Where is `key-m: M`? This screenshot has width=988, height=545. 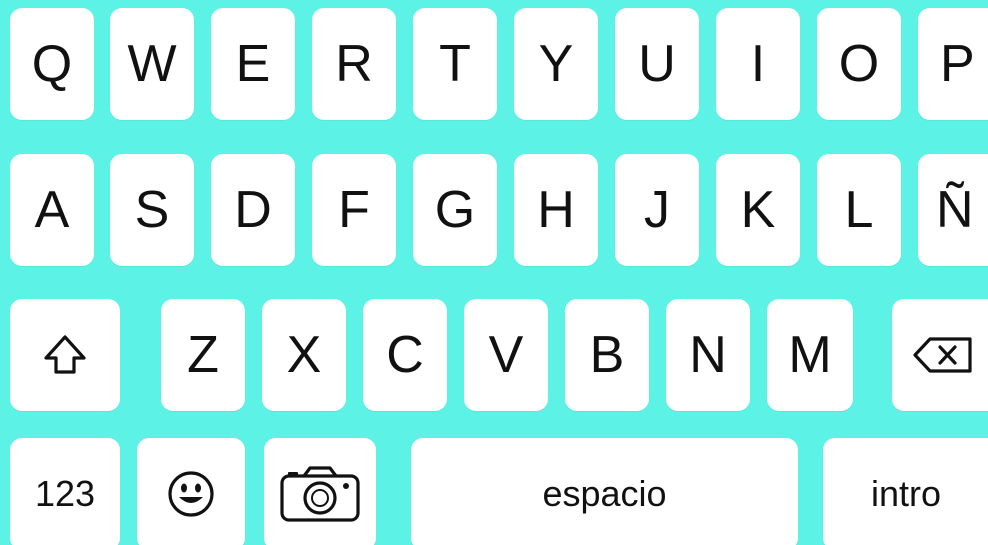
key-m: M is located at coordinates (810, 355).